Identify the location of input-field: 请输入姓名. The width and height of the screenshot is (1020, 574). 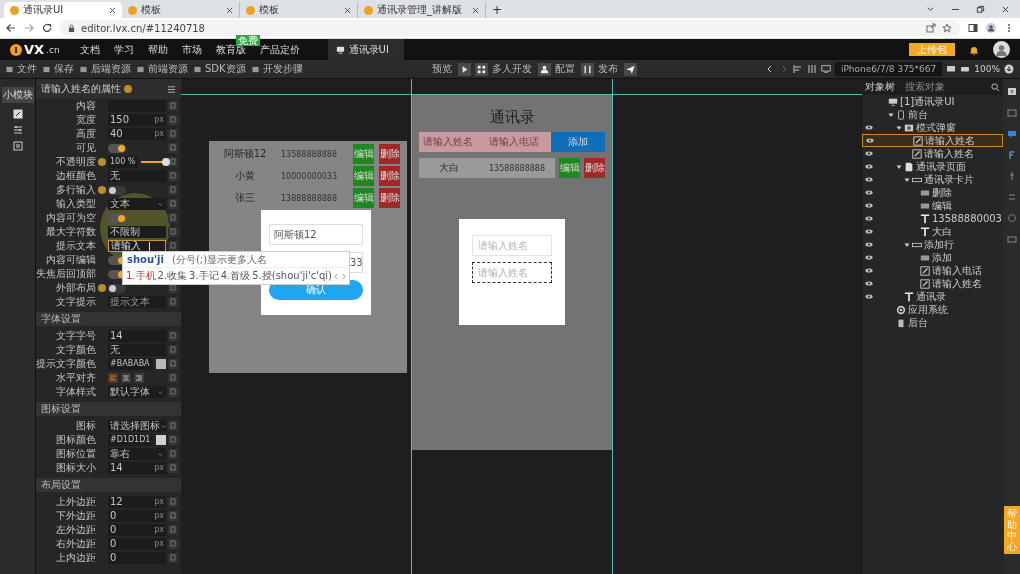
(452, 142).